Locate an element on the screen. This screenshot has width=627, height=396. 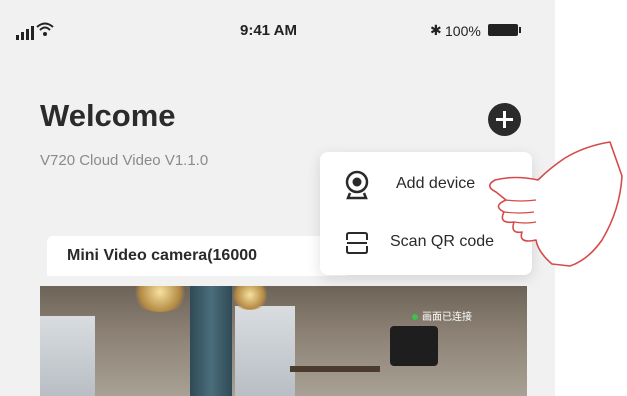
camera-icon is located at coordinates (357, 185).